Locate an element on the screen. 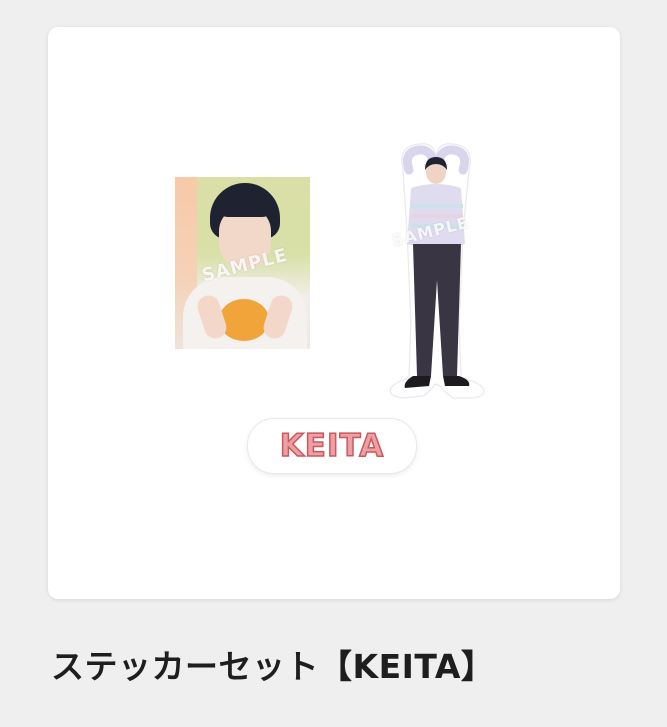  full-body-sticker: SAMPLE is located at coordinates (436, 271).